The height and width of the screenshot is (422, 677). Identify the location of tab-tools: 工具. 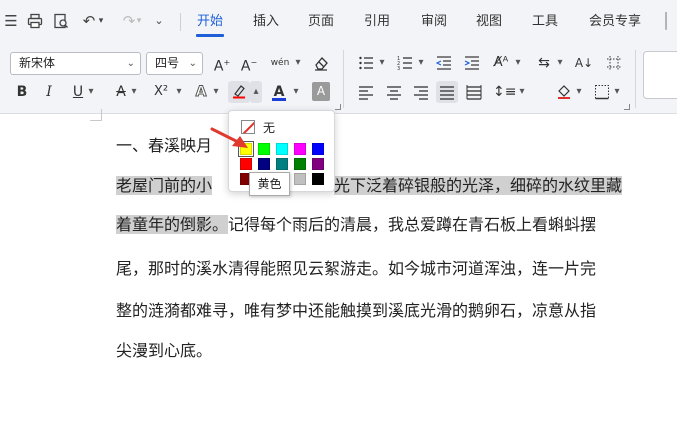
(545, 22).